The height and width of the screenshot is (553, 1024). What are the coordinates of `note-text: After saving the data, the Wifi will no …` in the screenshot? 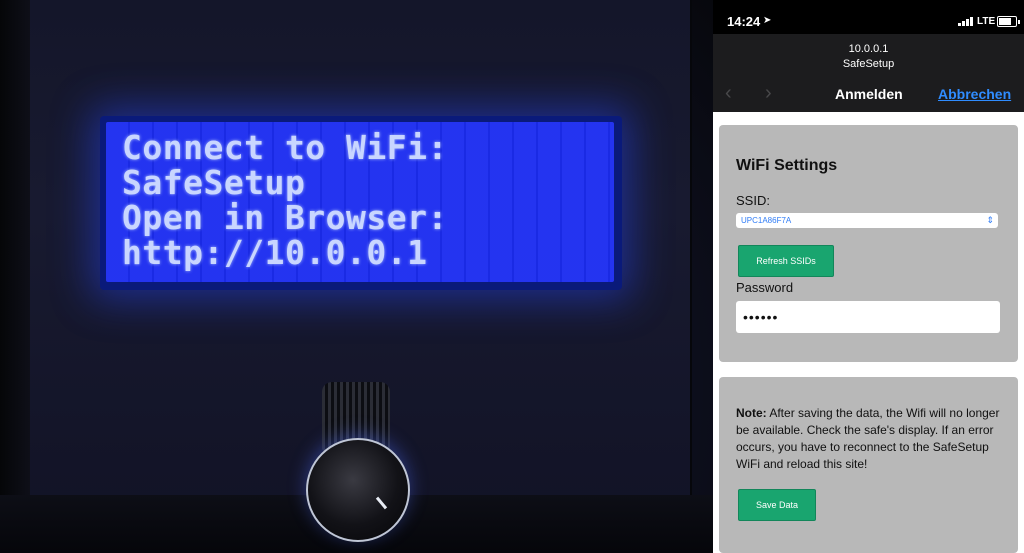 It's located at (868, 438).